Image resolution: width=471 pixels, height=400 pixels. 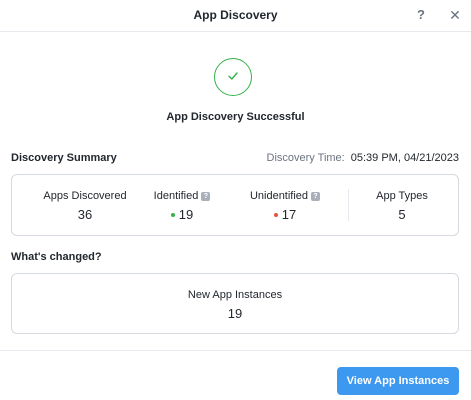 I want to click on whats-changed-card: New App Instances 19, so click(x=235, y=303).